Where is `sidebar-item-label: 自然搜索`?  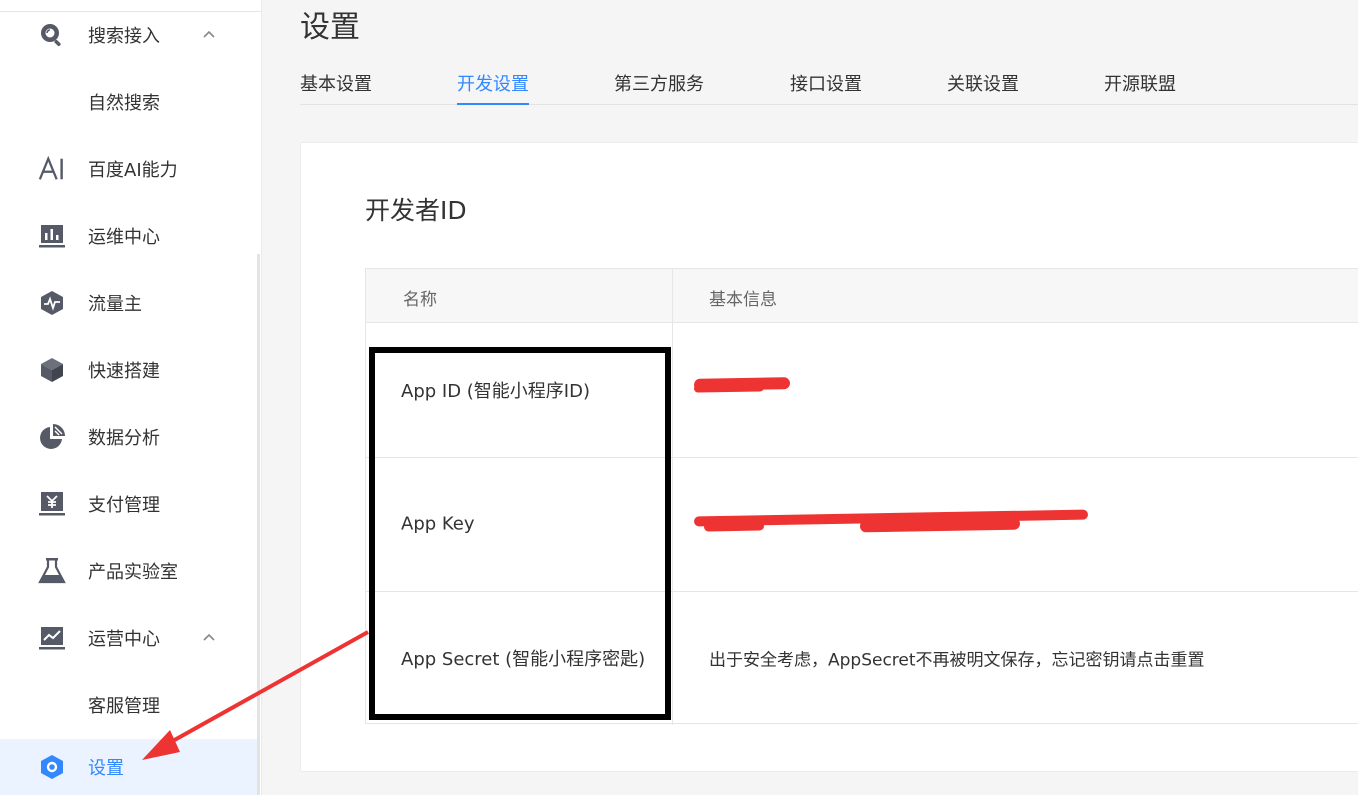
sidebar-item-label: 自然搜索 is located at coordinates (124, 103).